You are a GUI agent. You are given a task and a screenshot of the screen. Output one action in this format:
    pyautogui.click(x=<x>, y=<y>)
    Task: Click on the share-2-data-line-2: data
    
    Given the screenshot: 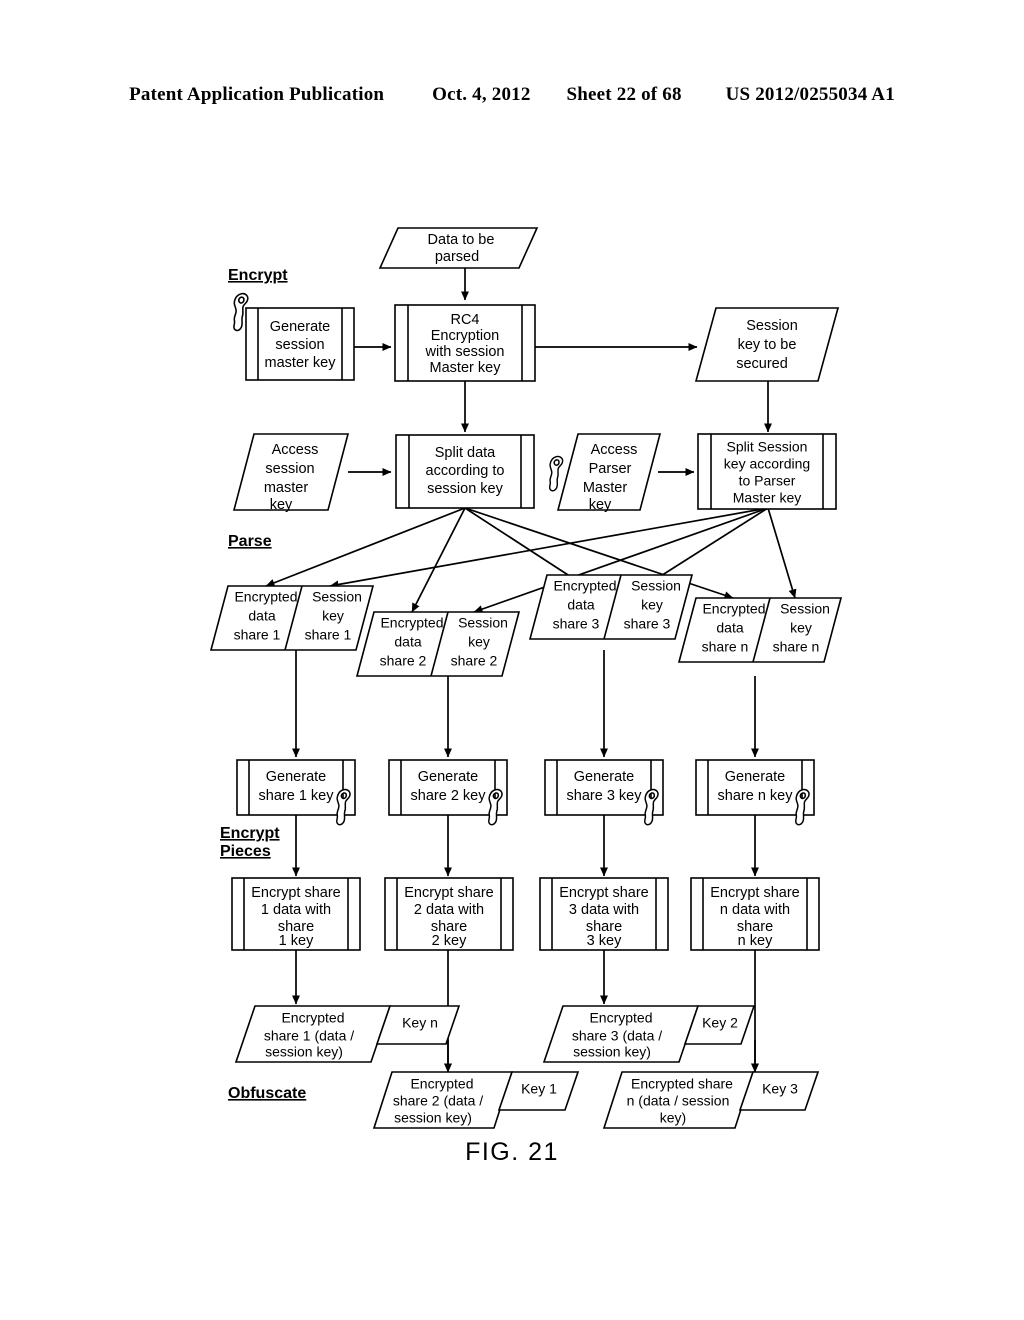 What is the action you would take?
    pyautogui.click(x=407, y=642)
    